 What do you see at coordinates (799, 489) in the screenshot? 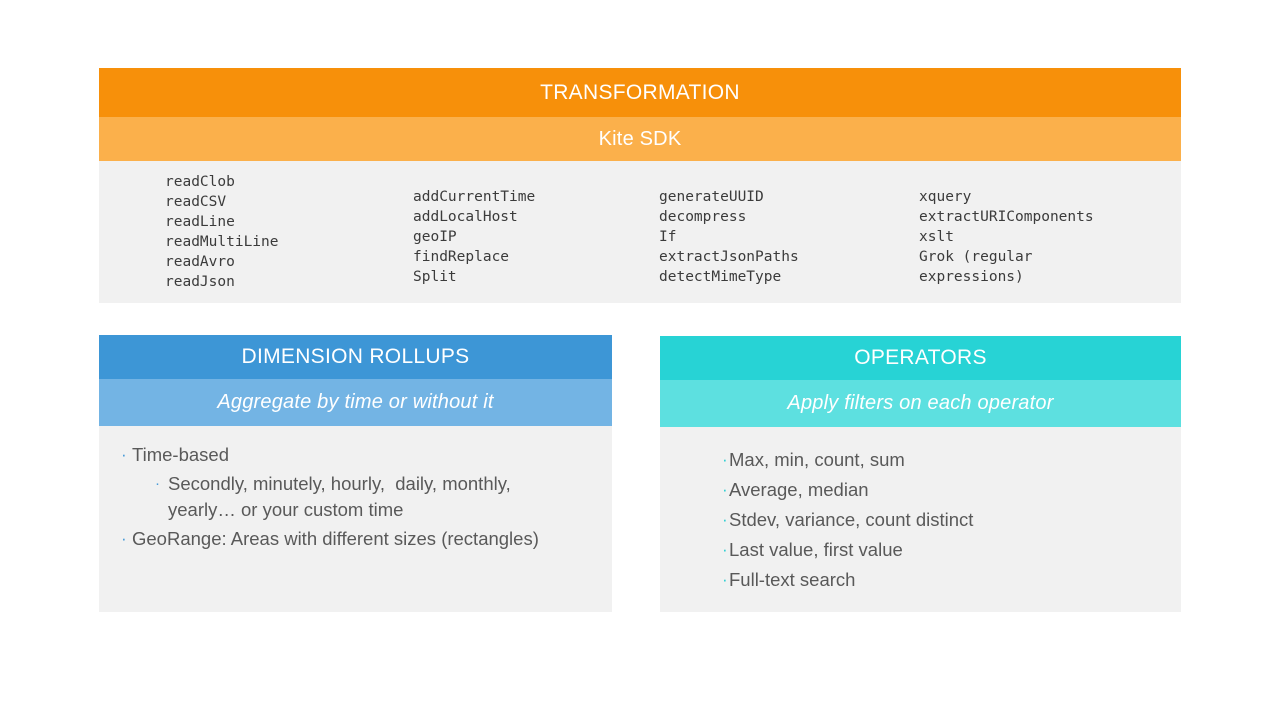
I see `list-item-label: Average, median` at bounding box center [799, 489].